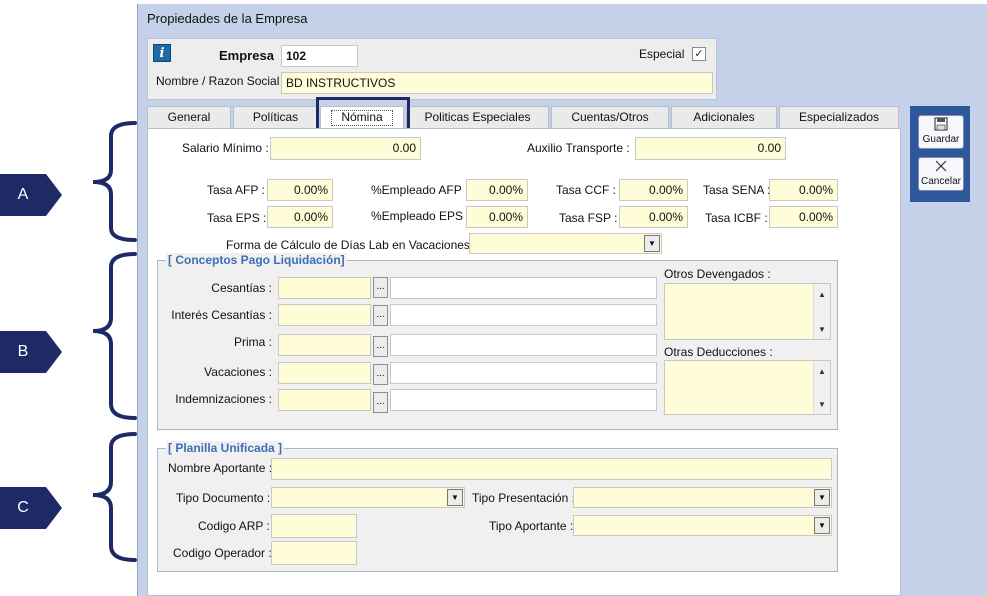 This screenshot has height=596, width=987. What do you see at coordinates (218, 81) in the screenshot?
I see `nombre-label: Nombre / Razon Social` at bounding box center [218, 81].